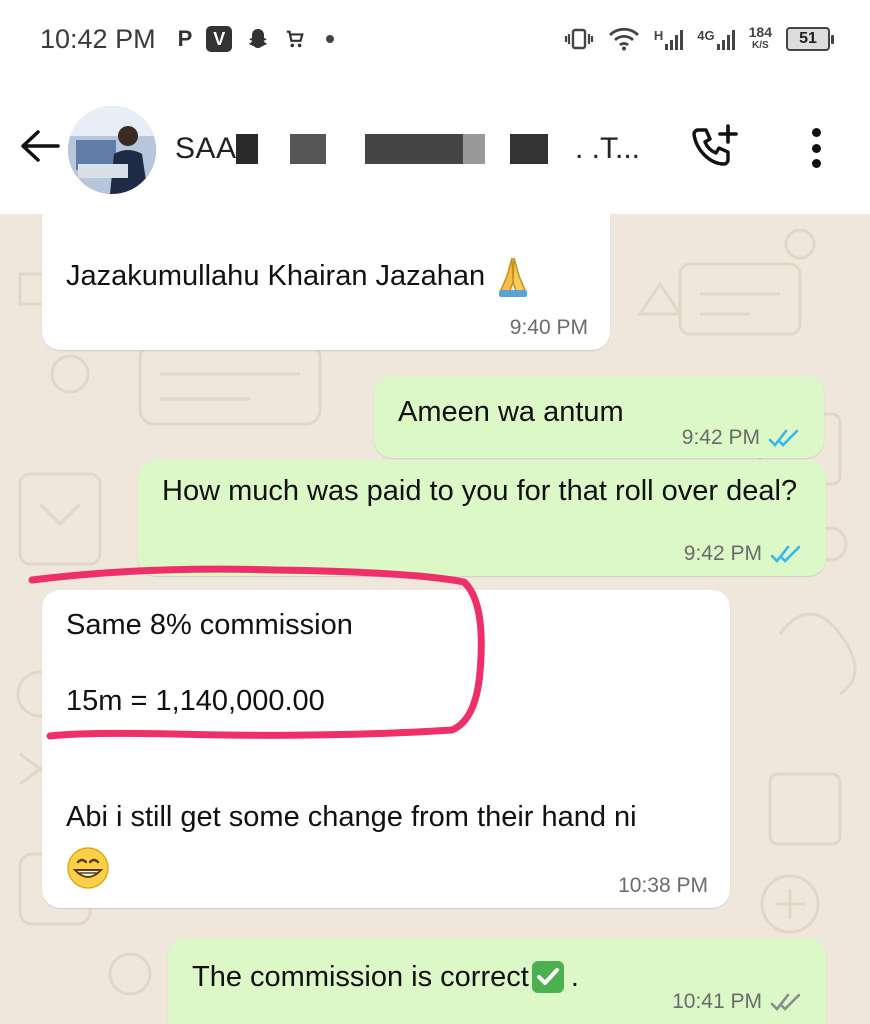 This screenshot has width=870, height=1024. What do you see at coordinates (360, 977) in the screenshot?
I see `message-text: The commission is correct` at bounding box center [360, 977].